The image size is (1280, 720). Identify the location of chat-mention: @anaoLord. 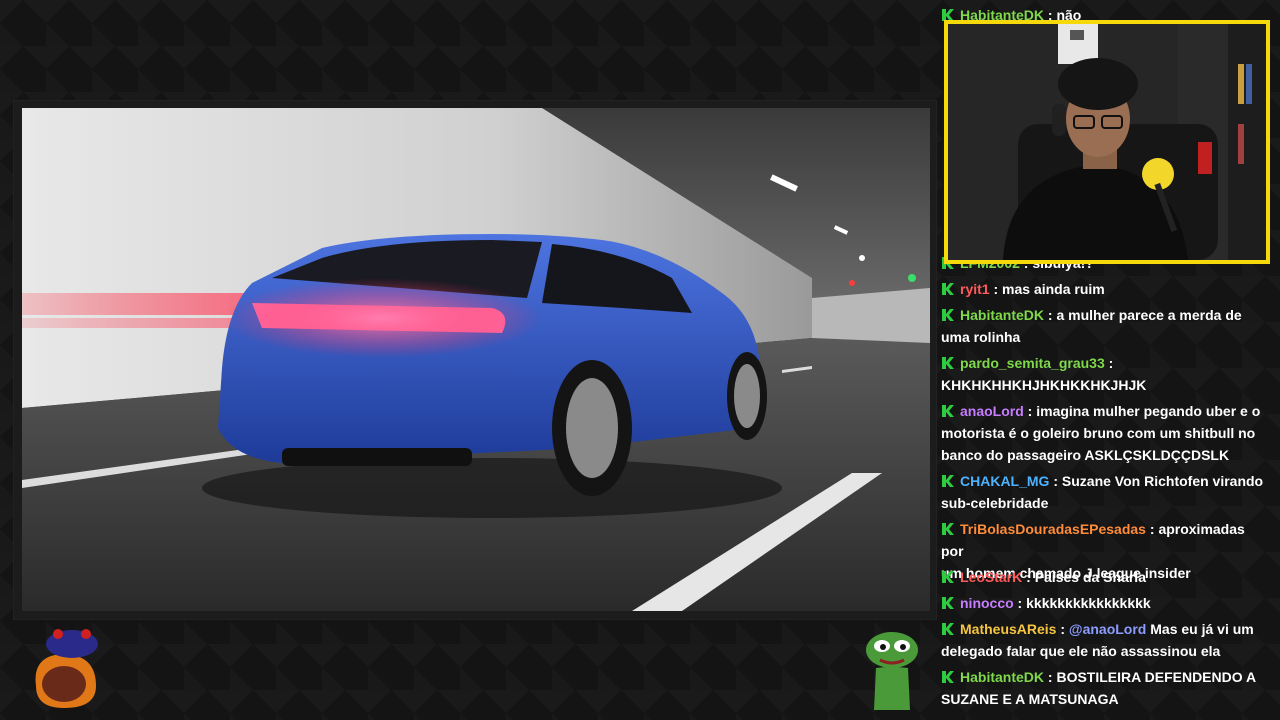
(1107, 629).